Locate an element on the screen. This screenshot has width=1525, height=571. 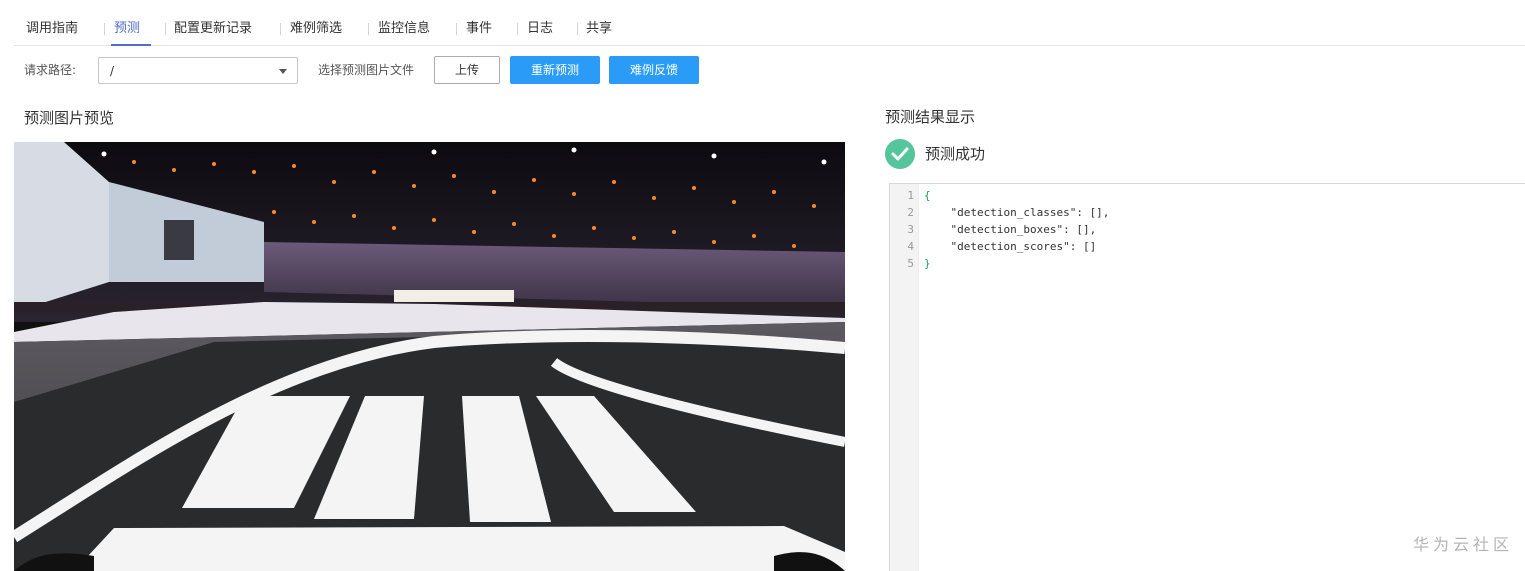
code-line: { is located at coordinates (927, 195).